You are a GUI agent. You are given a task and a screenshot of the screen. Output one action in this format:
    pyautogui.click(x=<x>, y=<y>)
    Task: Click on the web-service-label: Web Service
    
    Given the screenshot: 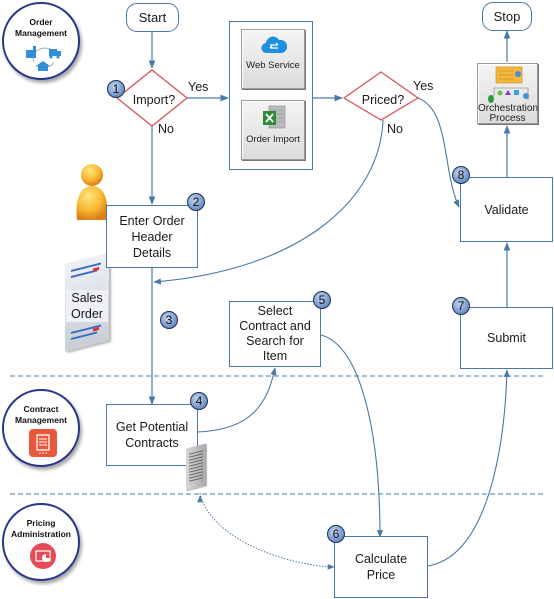 What is the action you would take?
    pyautogui.click(x=273, y=65)
    